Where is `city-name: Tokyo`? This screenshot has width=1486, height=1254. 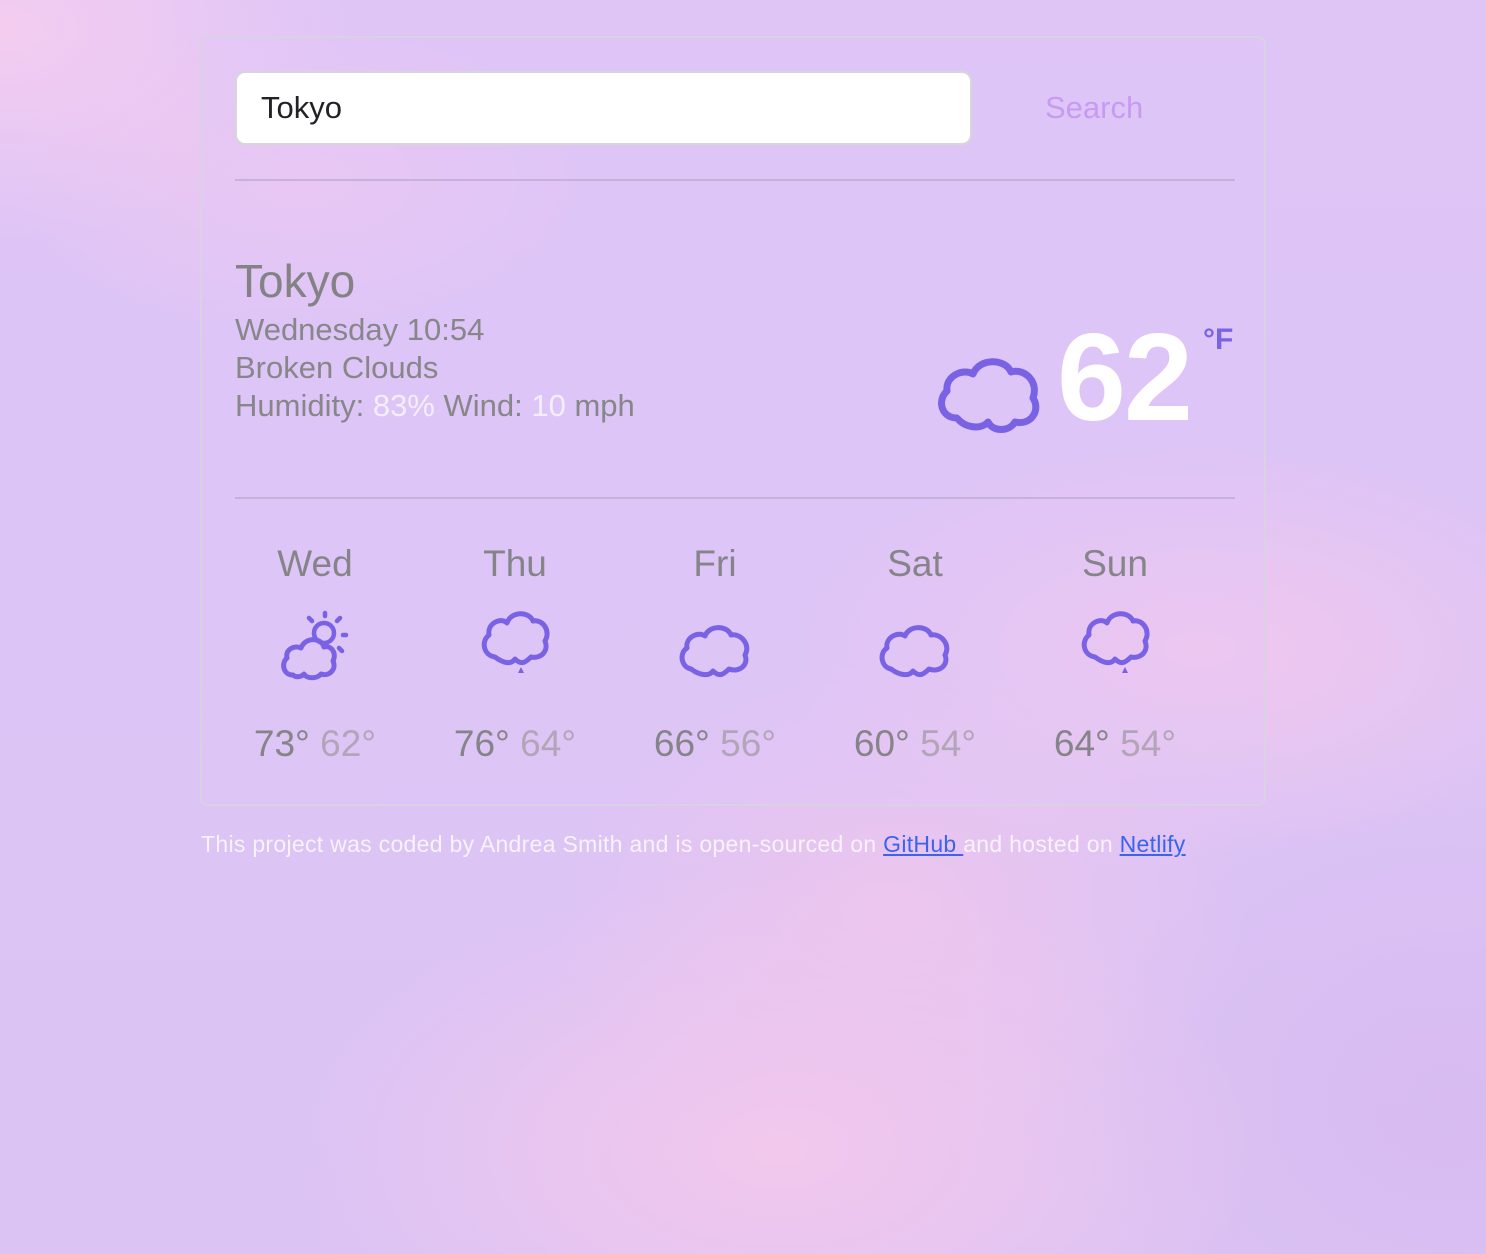
city-name: Tokyo is located at coordinates (295, 281).